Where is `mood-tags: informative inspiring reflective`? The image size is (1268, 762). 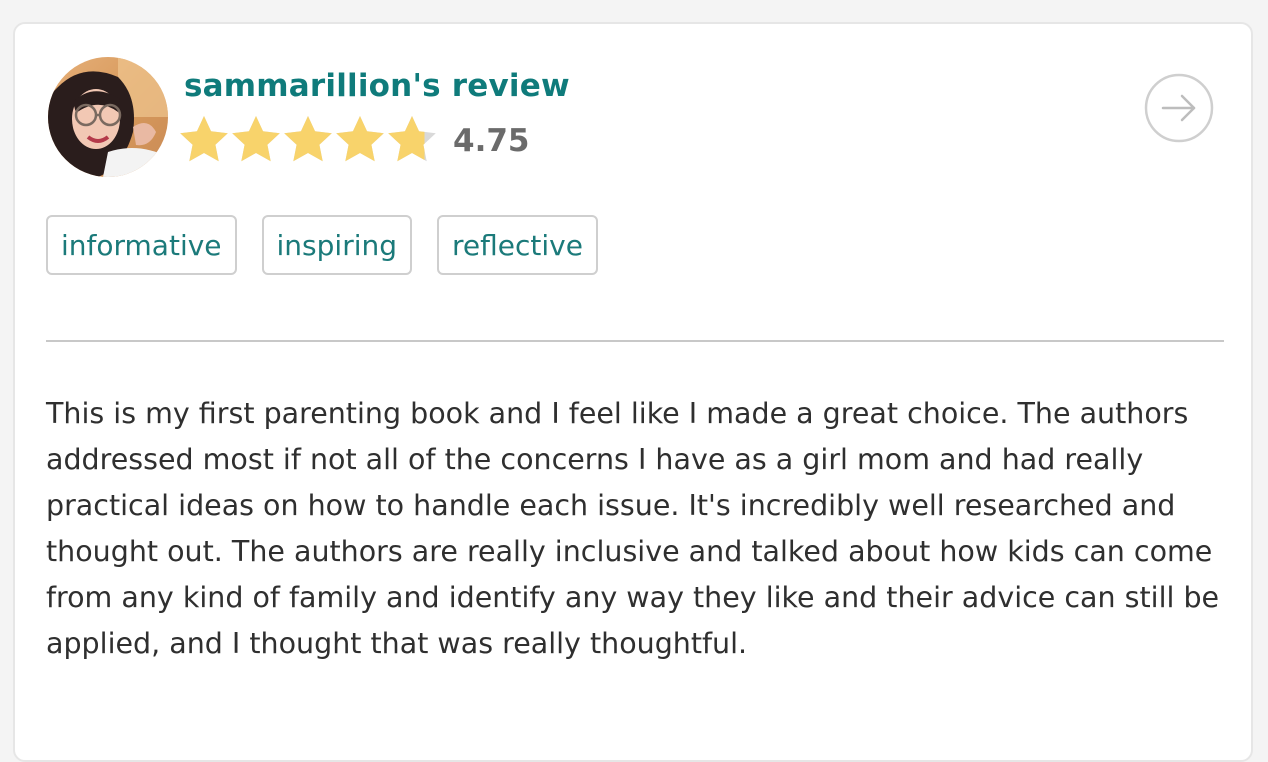 mood-tags: informative inspiring reflective is located at coordinates (322, 245).